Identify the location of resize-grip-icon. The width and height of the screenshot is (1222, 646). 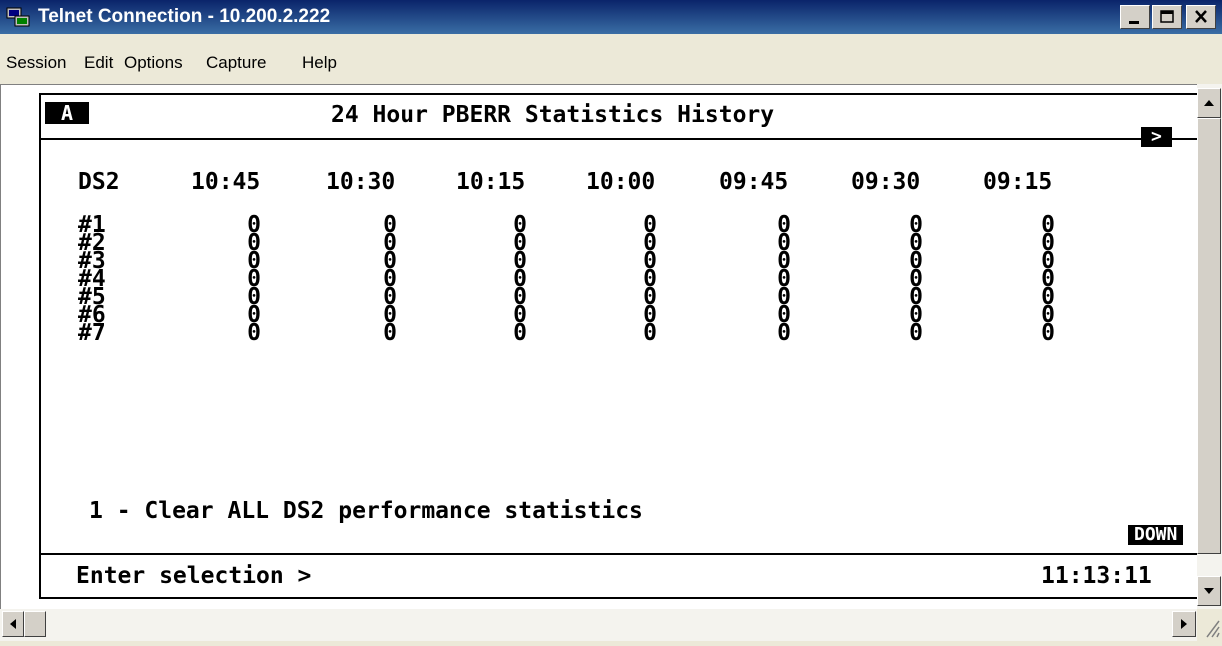
(1213, 629).